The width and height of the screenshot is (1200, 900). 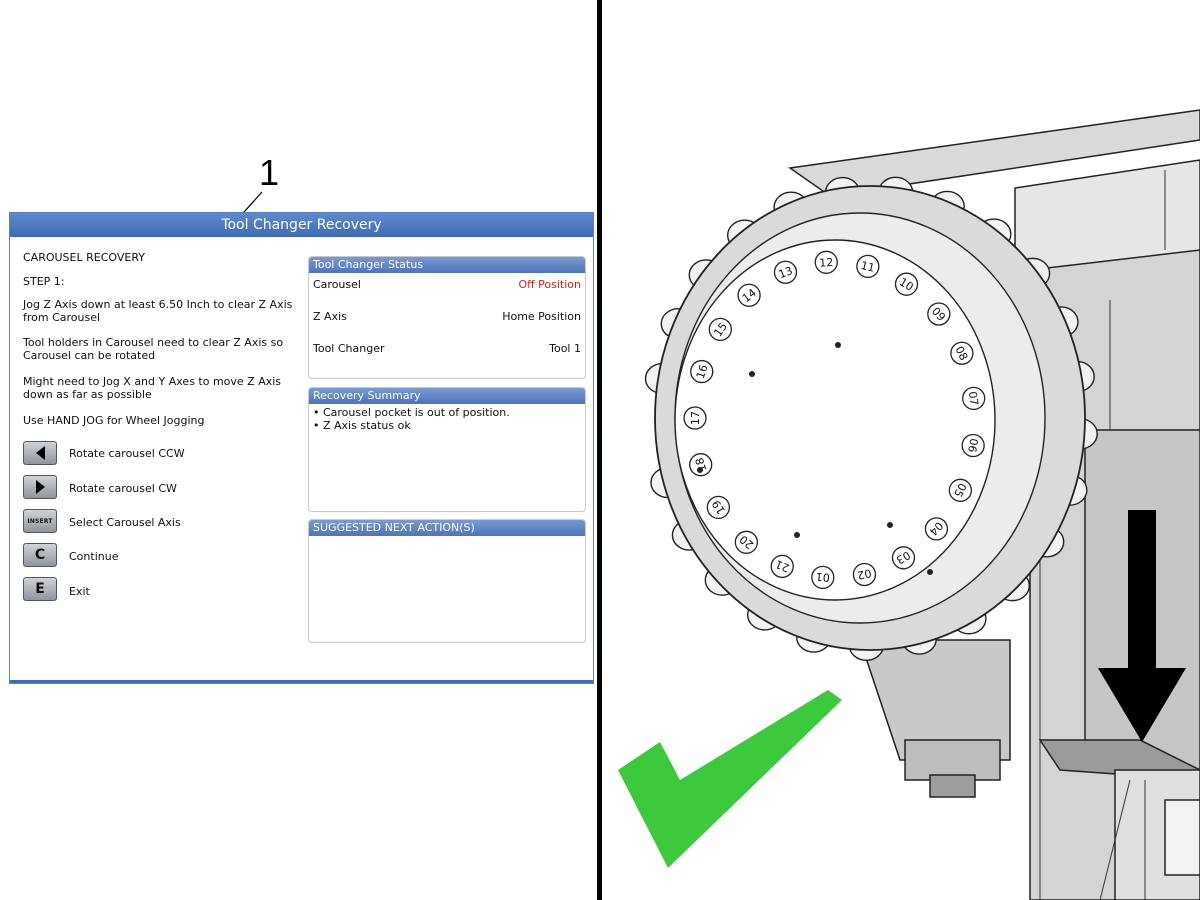 I want to click on pocket-label: 09, so click(x=939, y=314).